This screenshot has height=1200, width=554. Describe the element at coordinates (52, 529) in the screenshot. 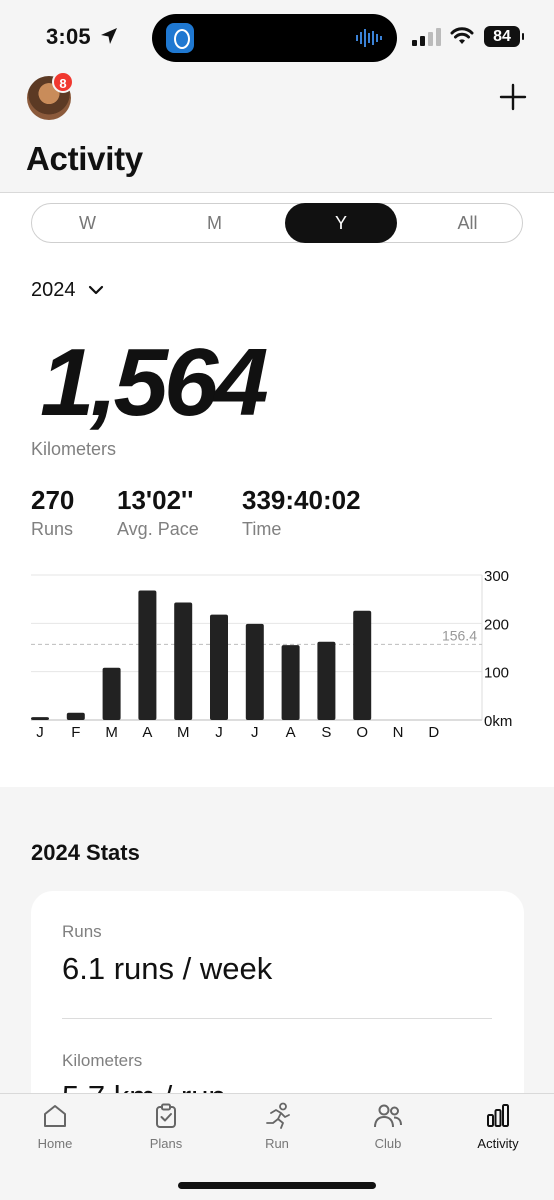

I see `runs-label: Runs` at that location.